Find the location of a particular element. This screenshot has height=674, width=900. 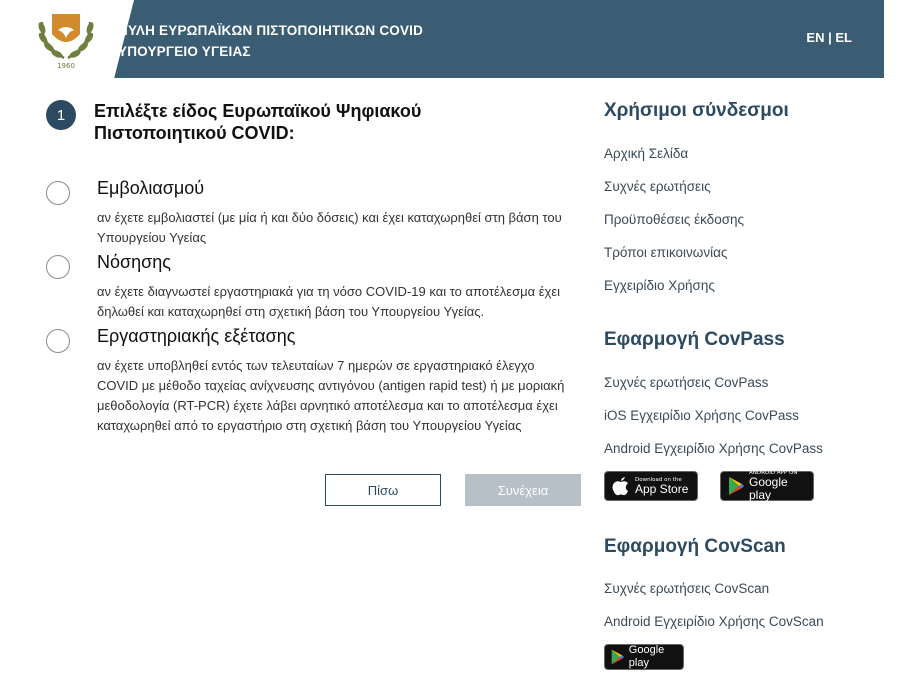

link-covscan-android-manual: Android Εγχειρίδιο Χρήσης CovScan is located at coordinates (714, 621).